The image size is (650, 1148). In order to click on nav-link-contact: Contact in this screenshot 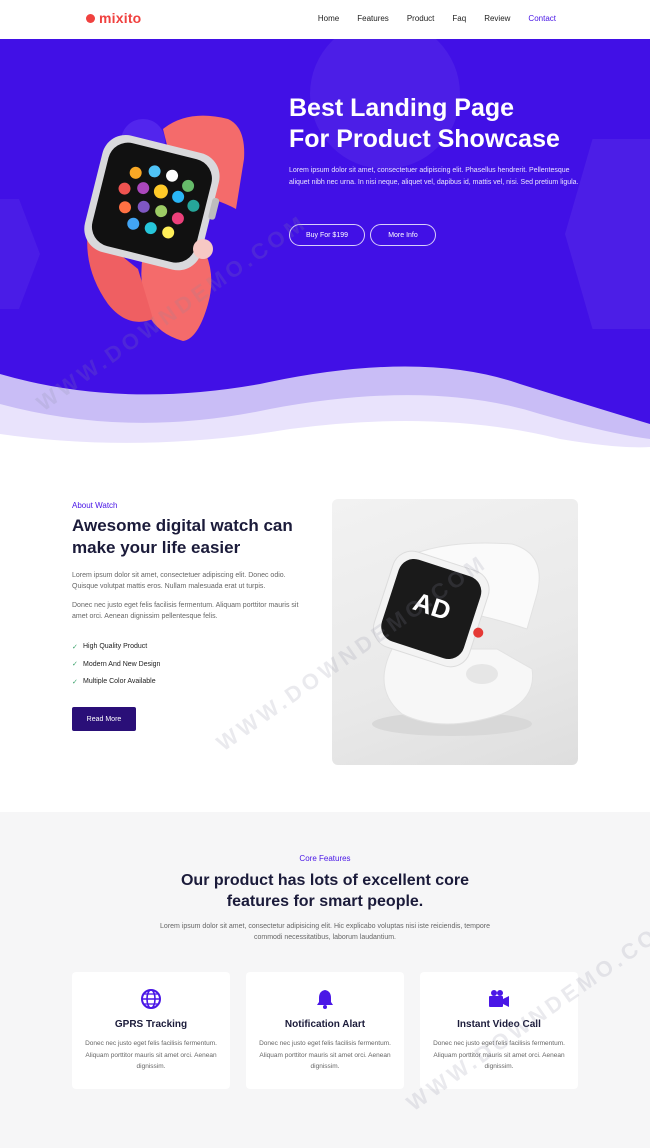, I will do `click(542, 18)`.